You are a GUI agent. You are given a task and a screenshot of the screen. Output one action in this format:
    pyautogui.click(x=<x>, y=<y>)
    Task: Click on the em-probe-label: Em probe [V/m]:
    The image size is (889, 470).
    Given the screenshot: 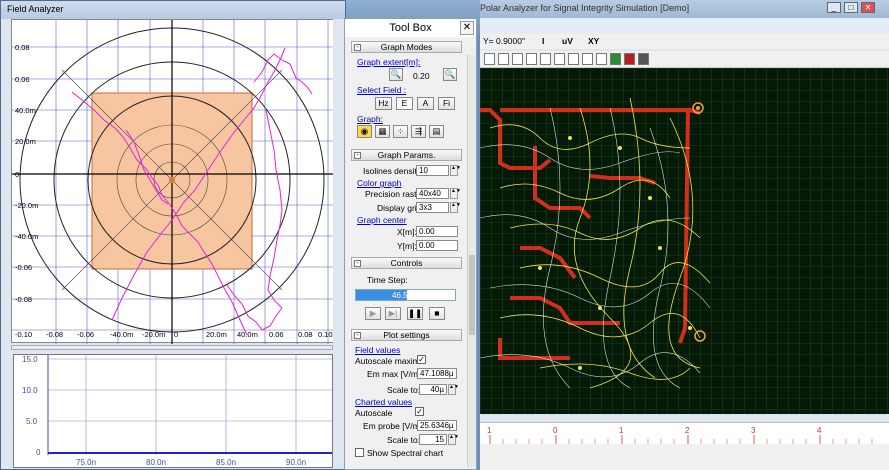 What is the action you would take?
    pyautogui.click(x=394, y=426)
    